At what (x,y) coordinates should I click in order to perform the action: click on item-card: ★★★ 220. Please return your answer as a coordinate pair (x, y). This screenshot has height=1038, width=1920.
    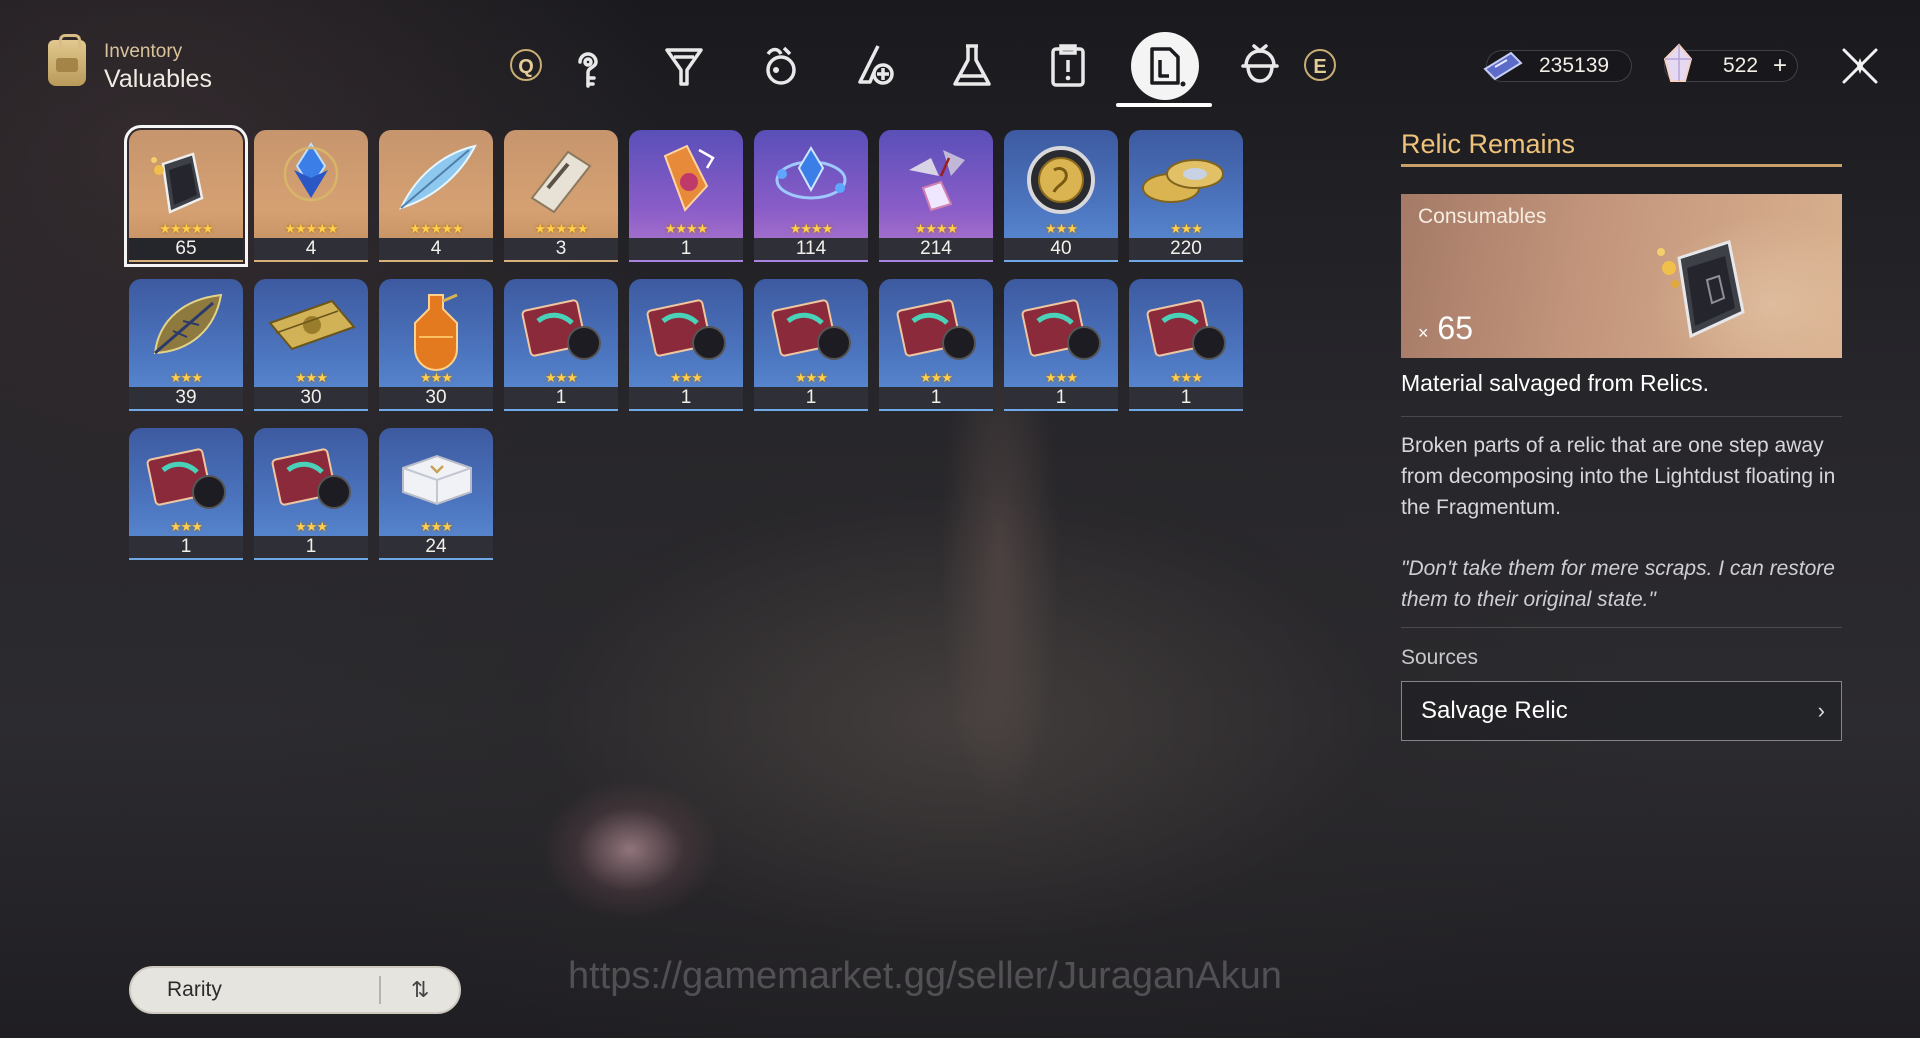
    Looking at the image, I should click on (1186, 196).